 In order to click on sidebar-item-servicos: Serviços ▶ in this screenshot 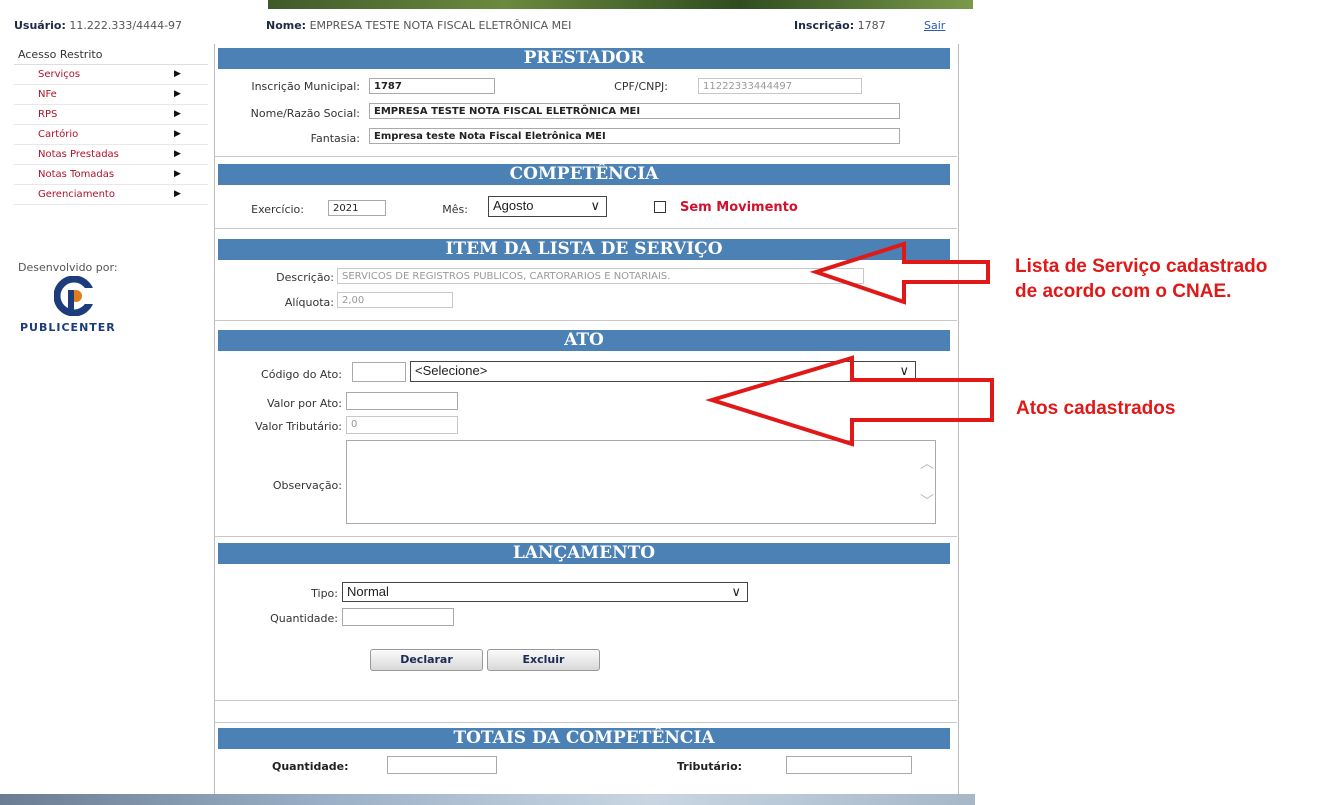, I will do `click(111, 75)`.